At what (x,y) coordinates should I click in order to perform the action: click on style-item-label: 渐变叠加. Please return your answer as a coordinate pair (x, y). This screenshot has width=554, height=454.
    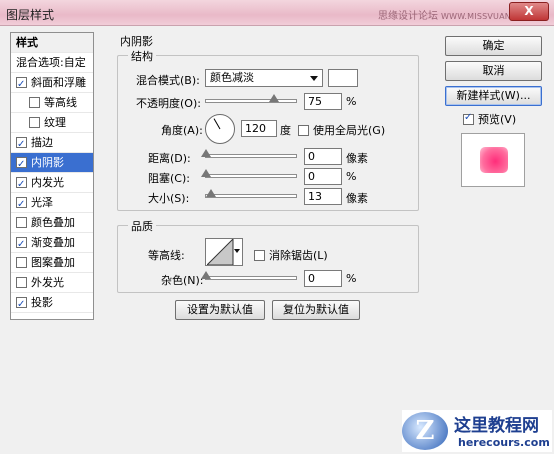
    Looking at the image, I should click on (53, 242).